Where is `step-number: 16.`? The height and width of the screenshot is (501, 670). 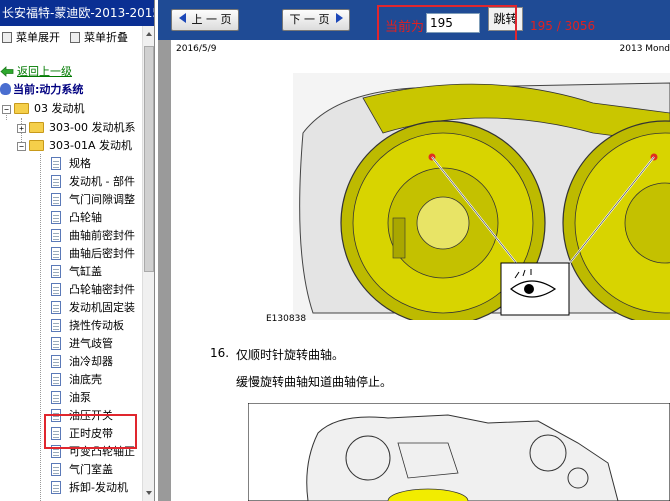 step-number: 16. is located at coordinates (220, 353).